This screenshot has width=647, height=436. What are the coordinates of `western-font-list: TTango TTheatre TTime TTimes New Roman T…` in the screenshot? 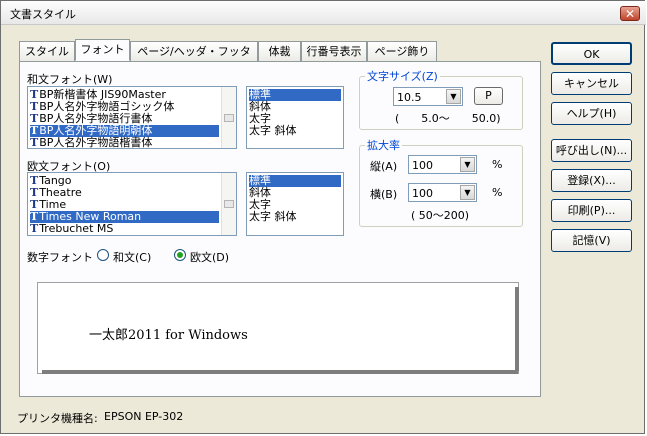 It's located at (132, 204).